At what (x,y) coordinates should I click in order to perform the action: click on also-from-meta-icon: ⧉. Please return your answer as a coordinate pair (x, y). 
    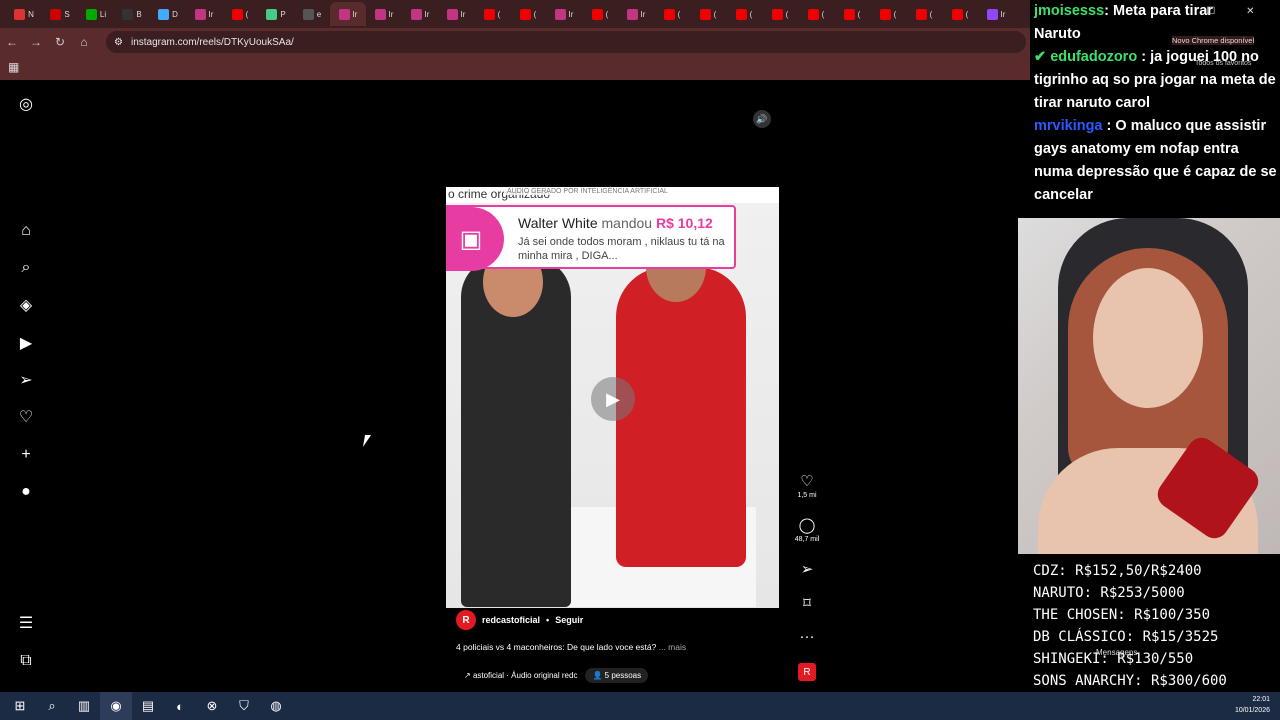
    Looking at the image, I should click on (26, 661).